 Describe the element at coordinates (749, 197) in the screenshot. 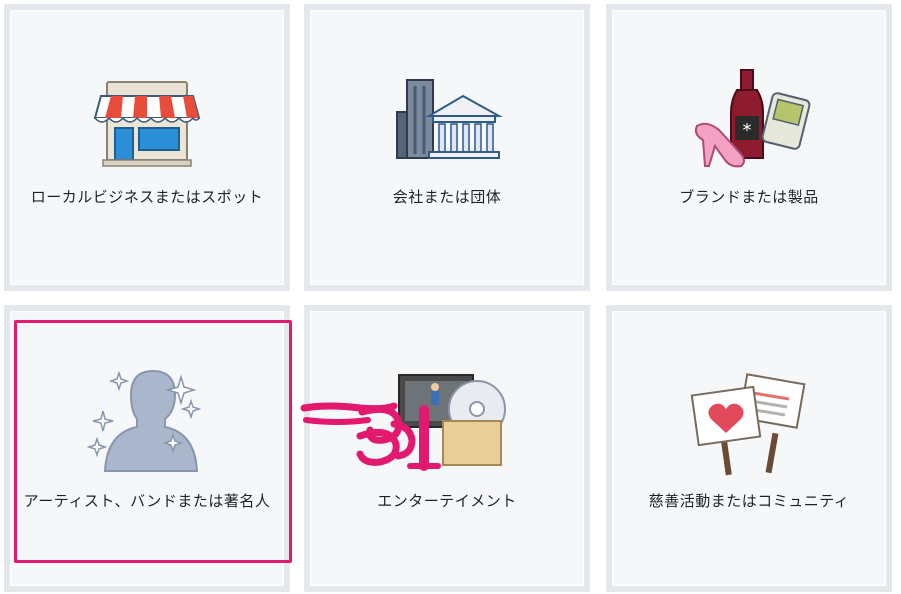

I see `category-label-brand-product: ブランドまたは製品` at that location.